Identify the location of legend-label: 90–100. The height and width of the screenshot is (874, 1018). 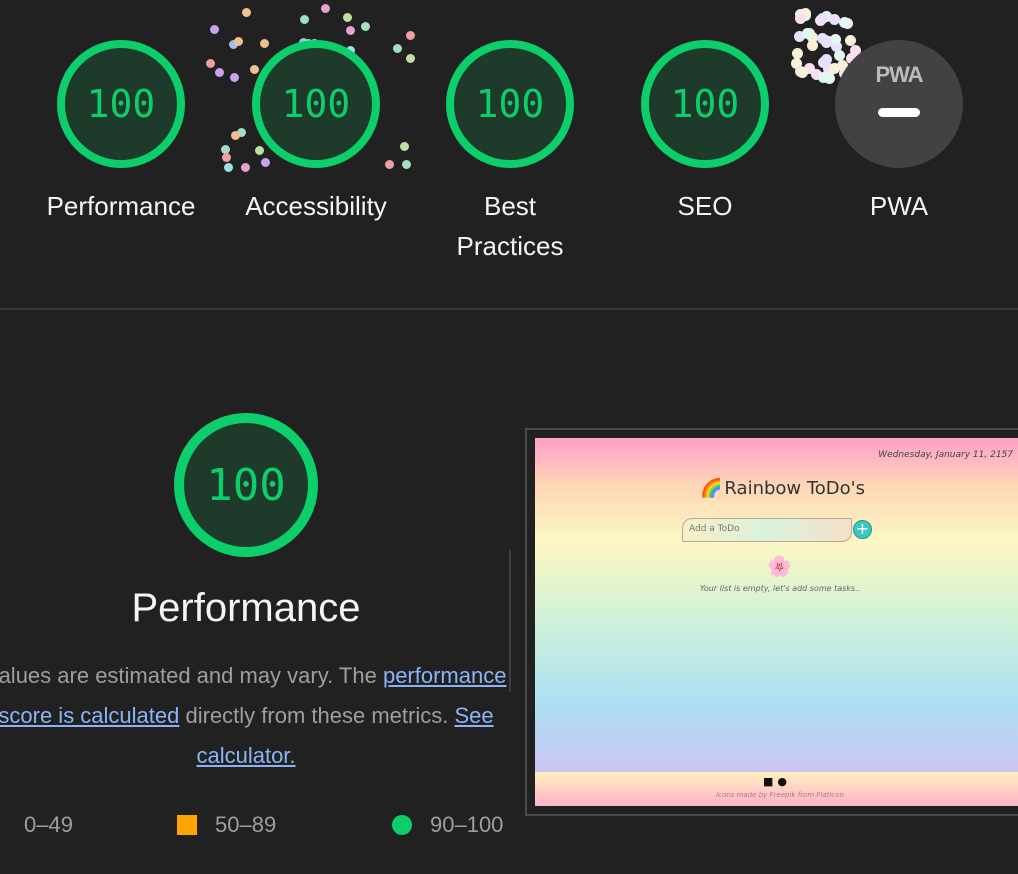
(467, 824).